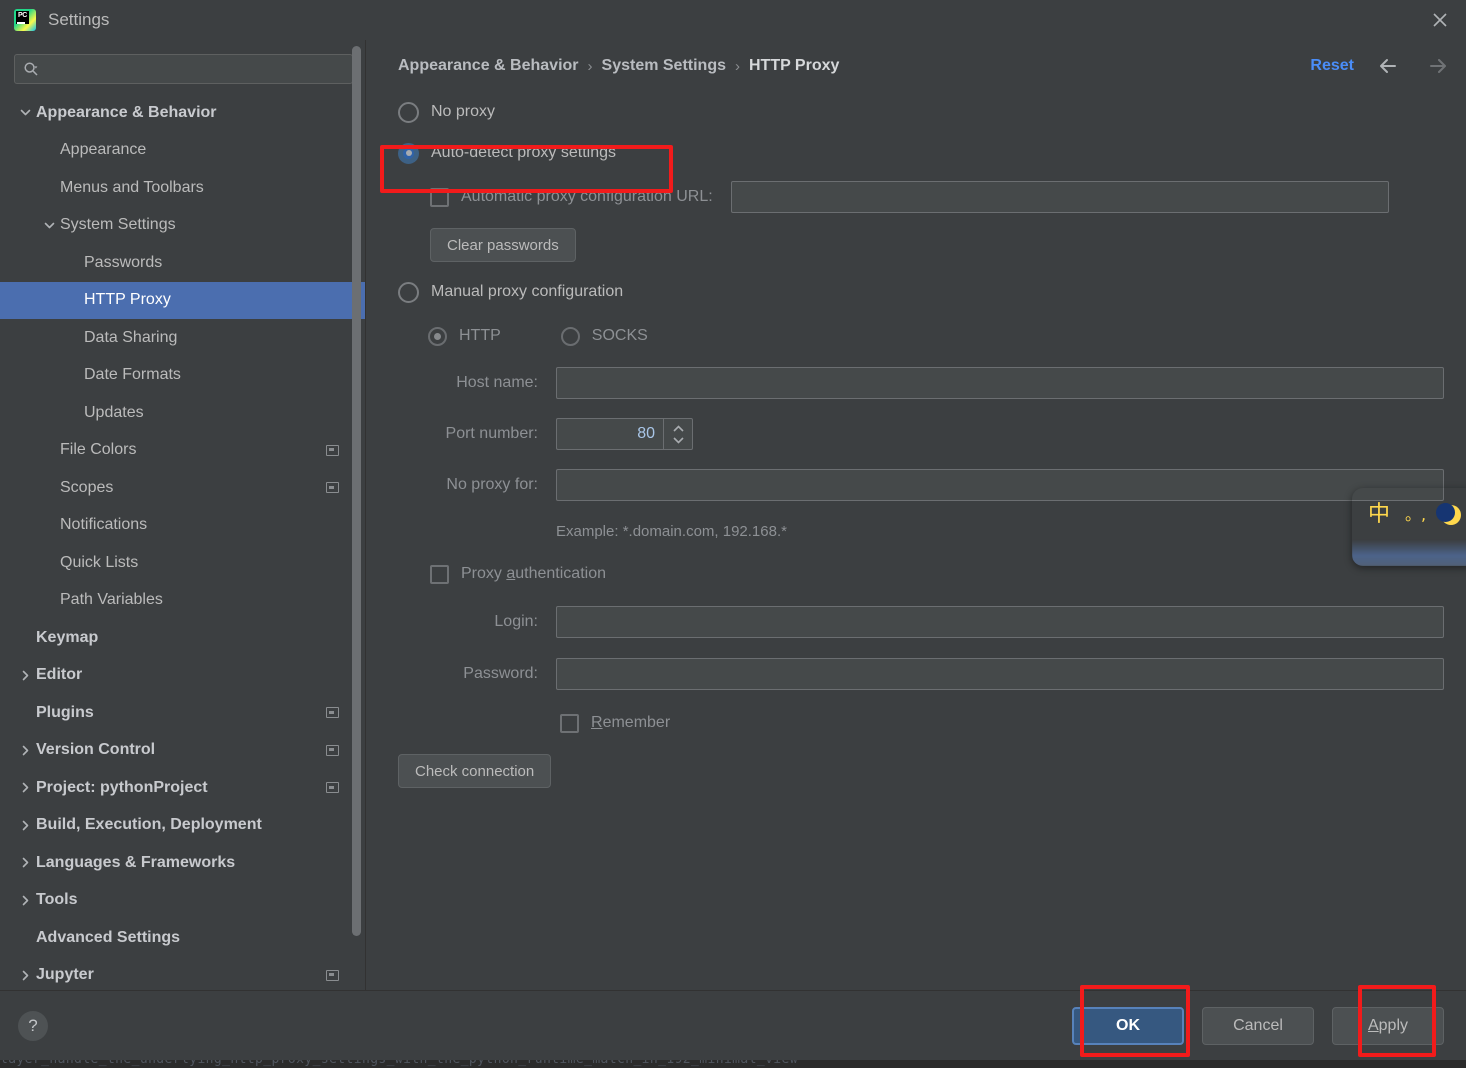  What do you see at coordinates (437, 336) in the screenshot?
I see `http-radio` at bounding box center [437, 336].